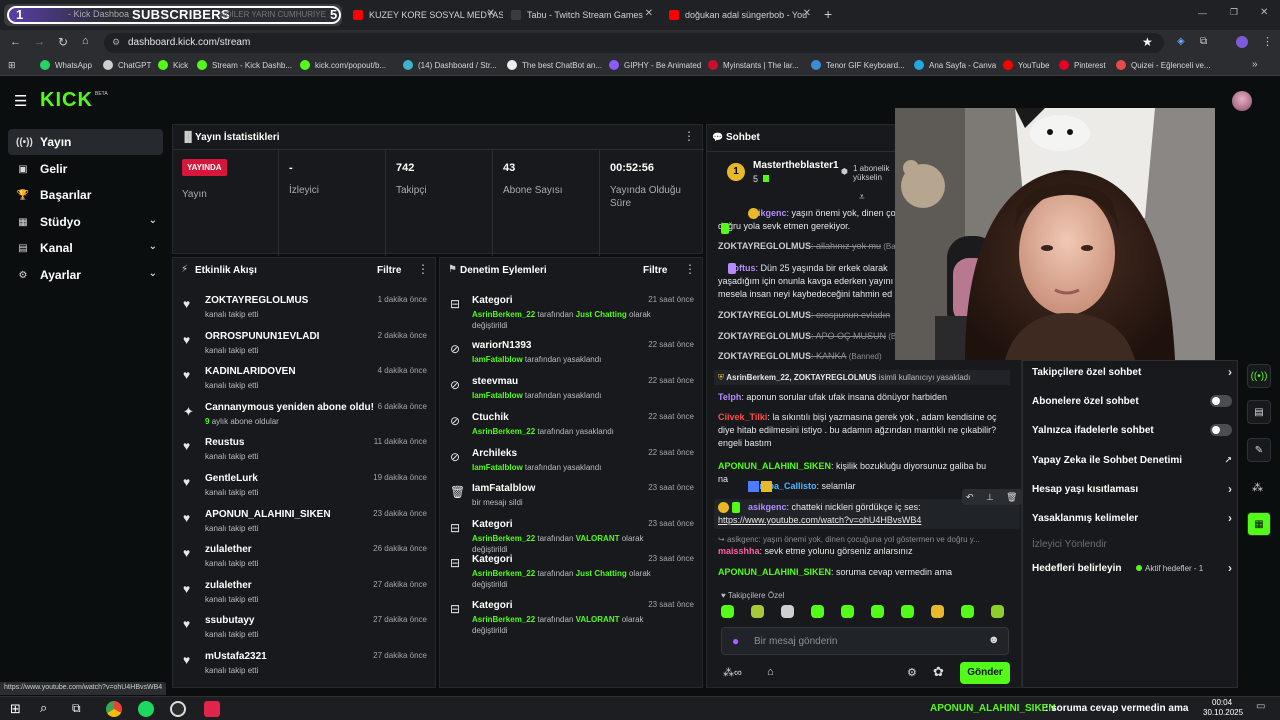 The image size is (1280, 720). Describe the element at coordinates (1242, 42) in the screenshot. I see `profile-avatar` at that location.